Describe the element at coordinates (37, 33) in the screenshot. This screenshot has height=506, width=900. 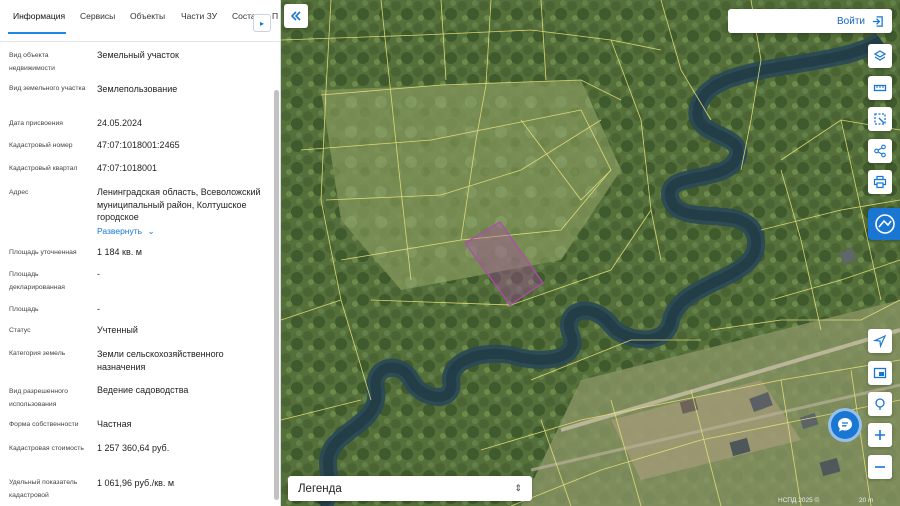
I see `active-tab-indicator` at that location.